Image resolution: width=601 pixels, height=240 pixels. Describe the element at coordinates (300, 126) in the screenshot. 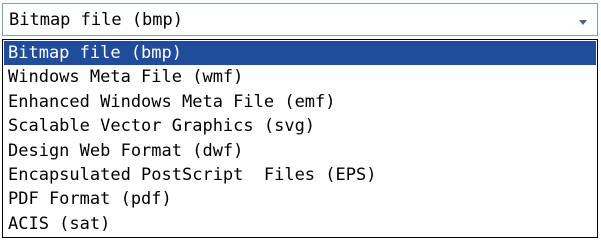

I see `dropdown-option-svg: Scalable Vector Graphics (svg)` at that location.